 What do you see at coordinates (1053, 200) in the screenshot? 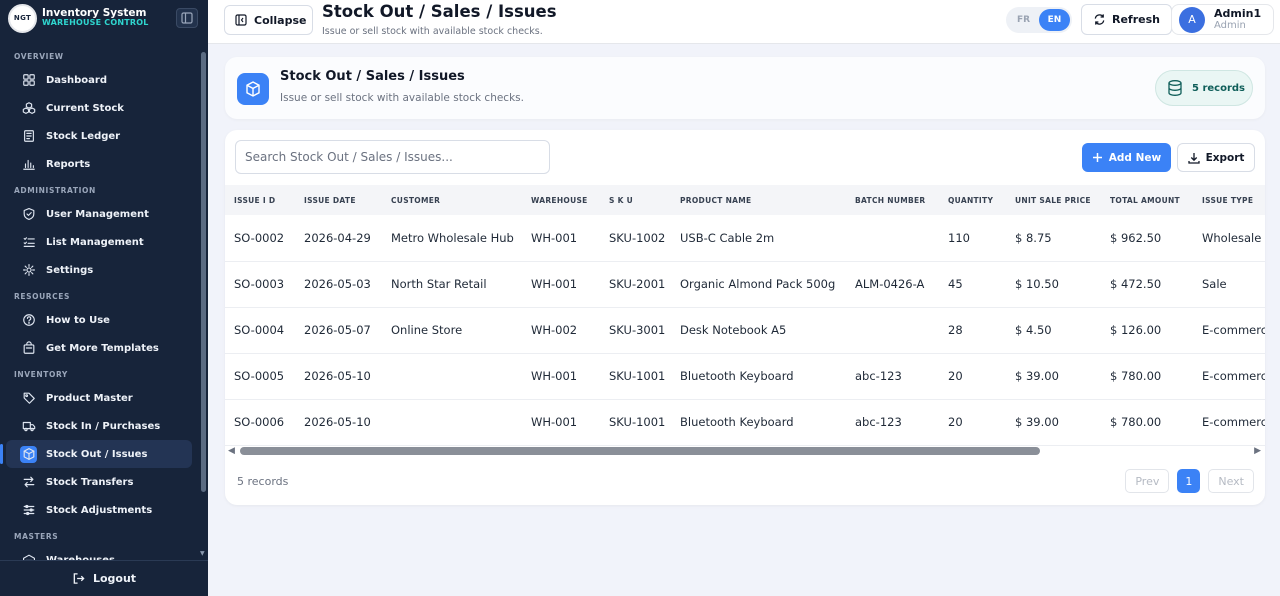
I see `column-header: UNIT SALE PRICE` at bounding box center [1053, 200].